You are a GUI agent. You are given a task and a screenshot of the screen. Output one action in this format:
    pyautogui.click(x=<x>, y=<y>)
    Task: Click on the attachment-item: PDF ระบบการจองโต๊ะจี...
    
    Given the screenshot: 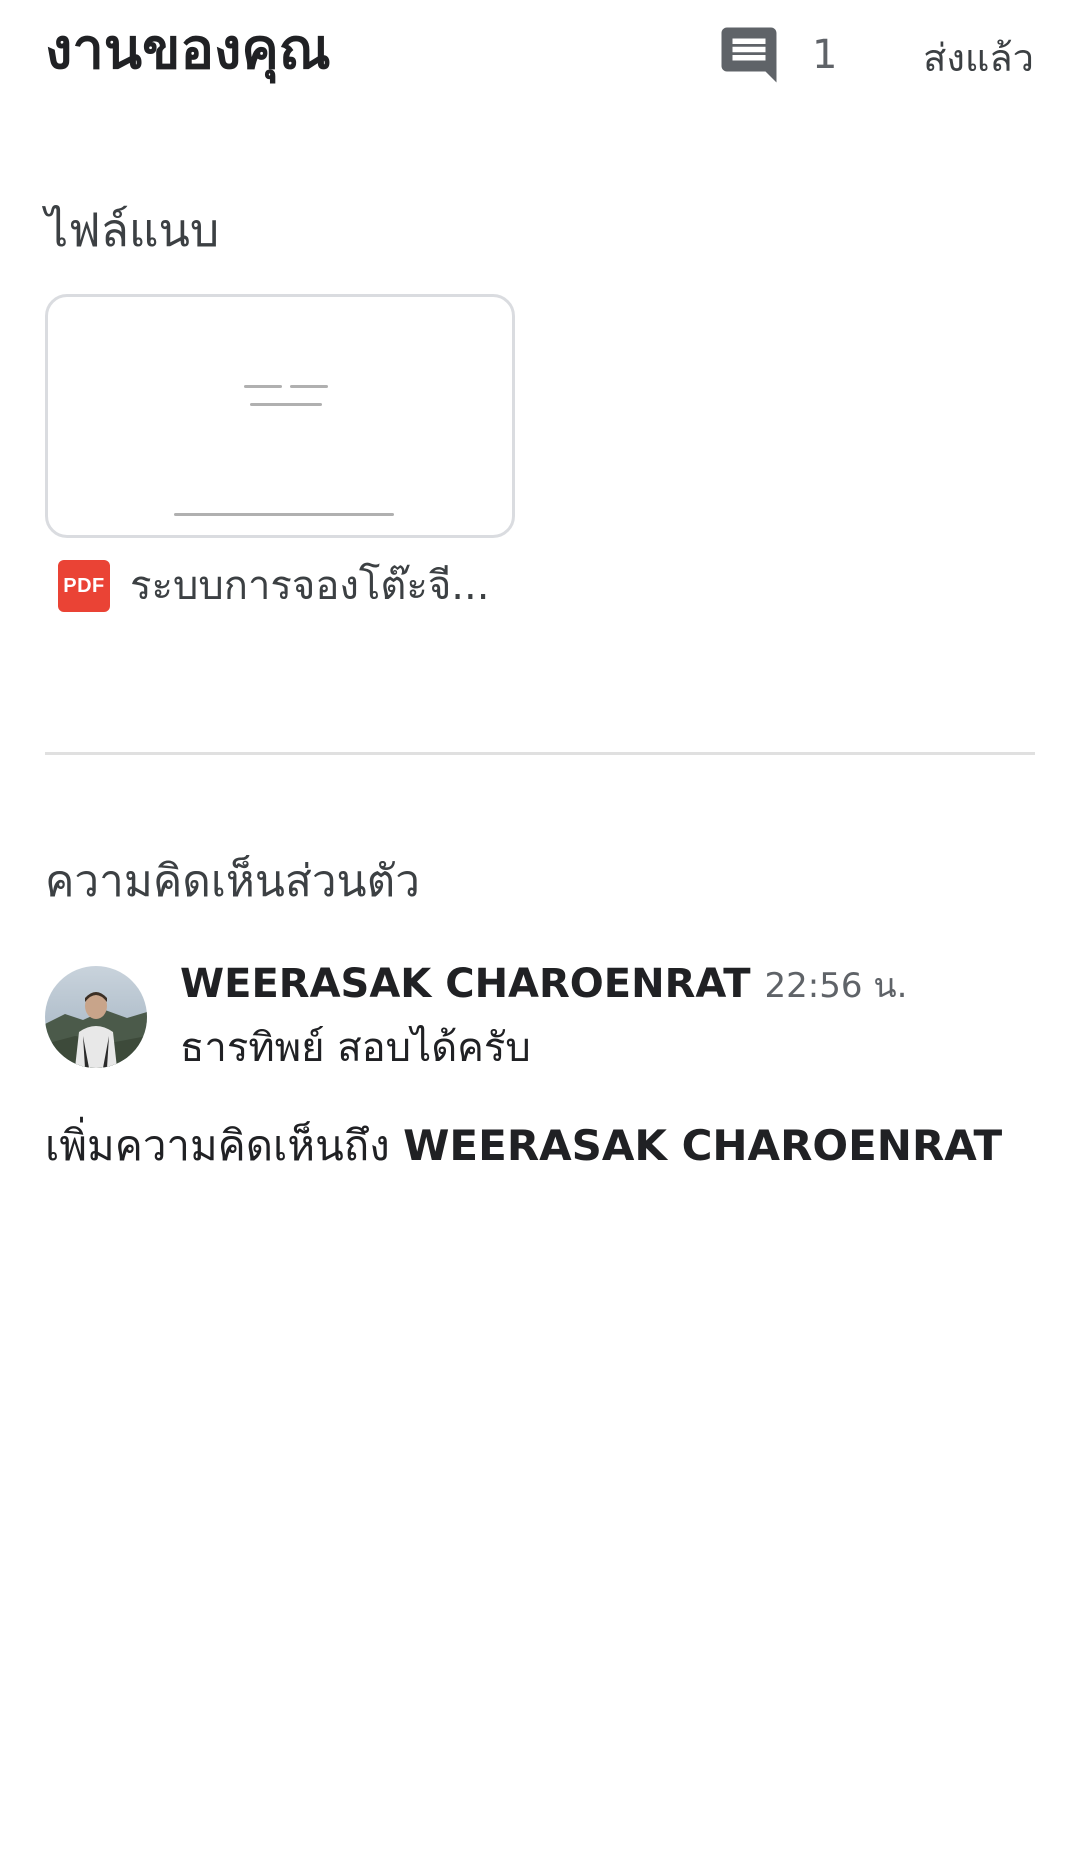 What is the action you would take?
    pyautogui.click(x=288, y=586)
    